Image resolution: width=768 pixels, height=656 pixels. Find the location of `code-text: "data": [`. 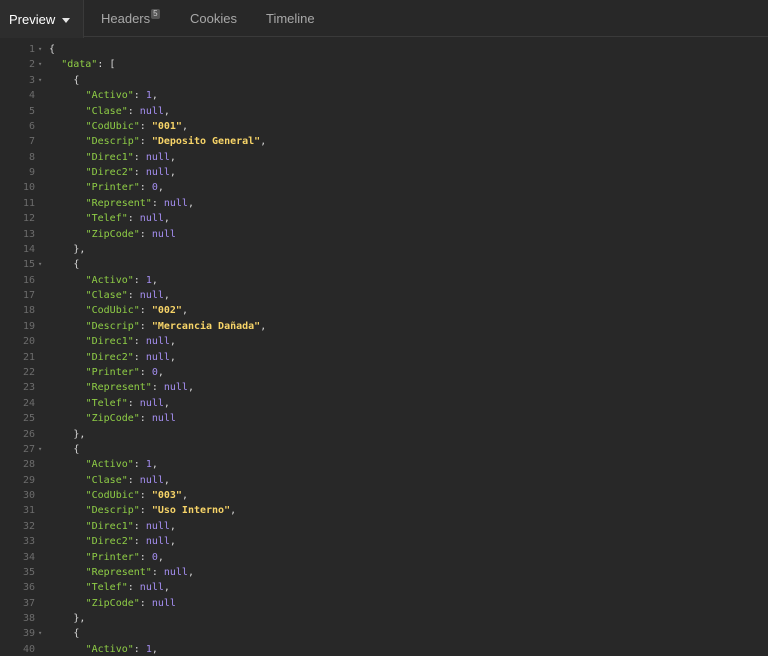

code-text: "data": [ is located at coordinates (88, 64).